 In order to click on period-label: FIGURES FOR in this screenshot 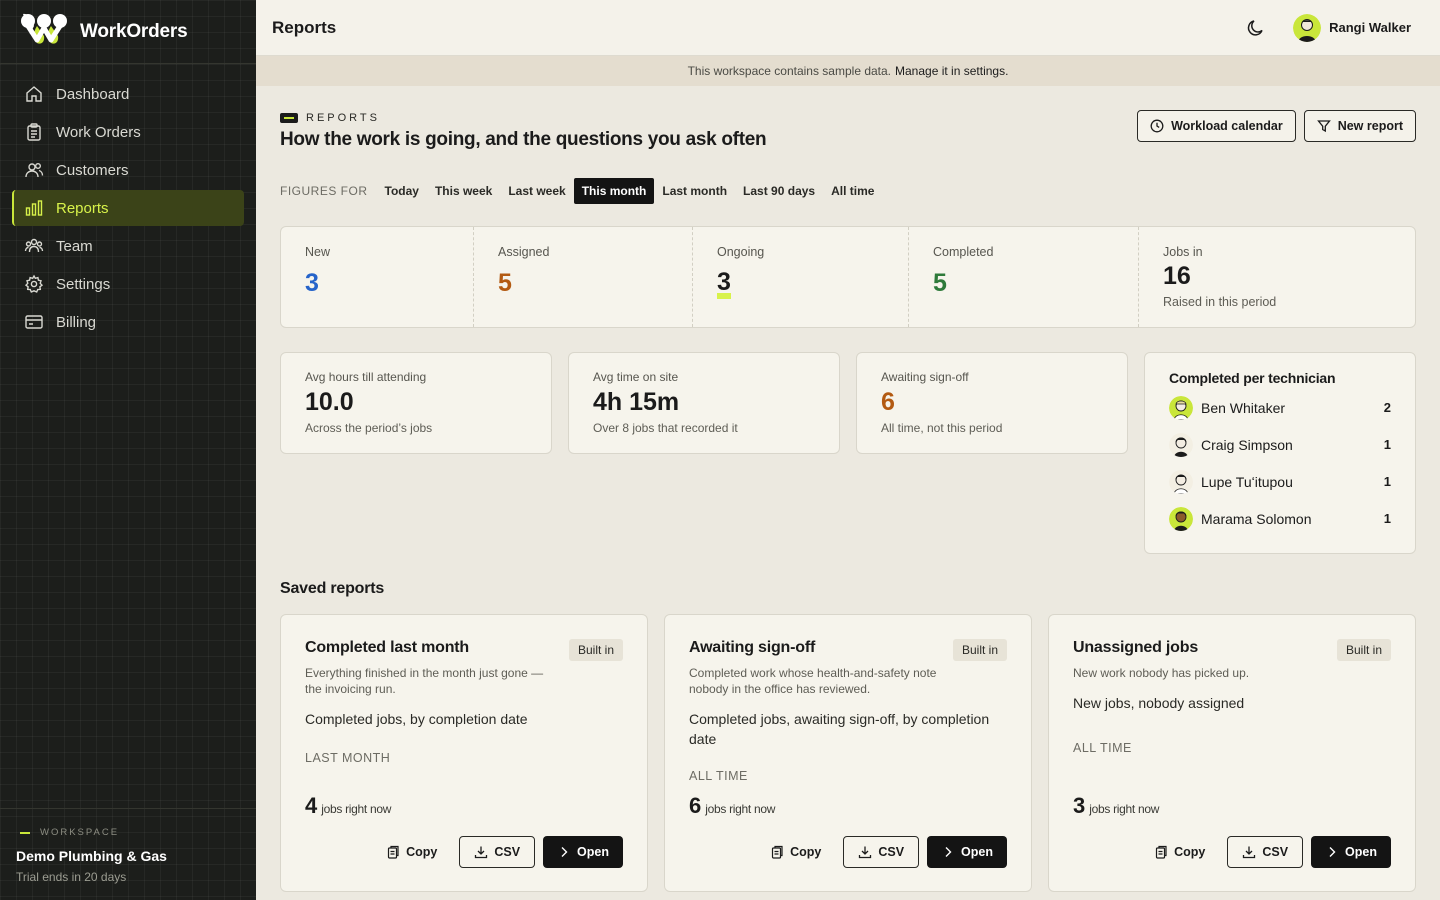, I will do `click(324, 191)`.